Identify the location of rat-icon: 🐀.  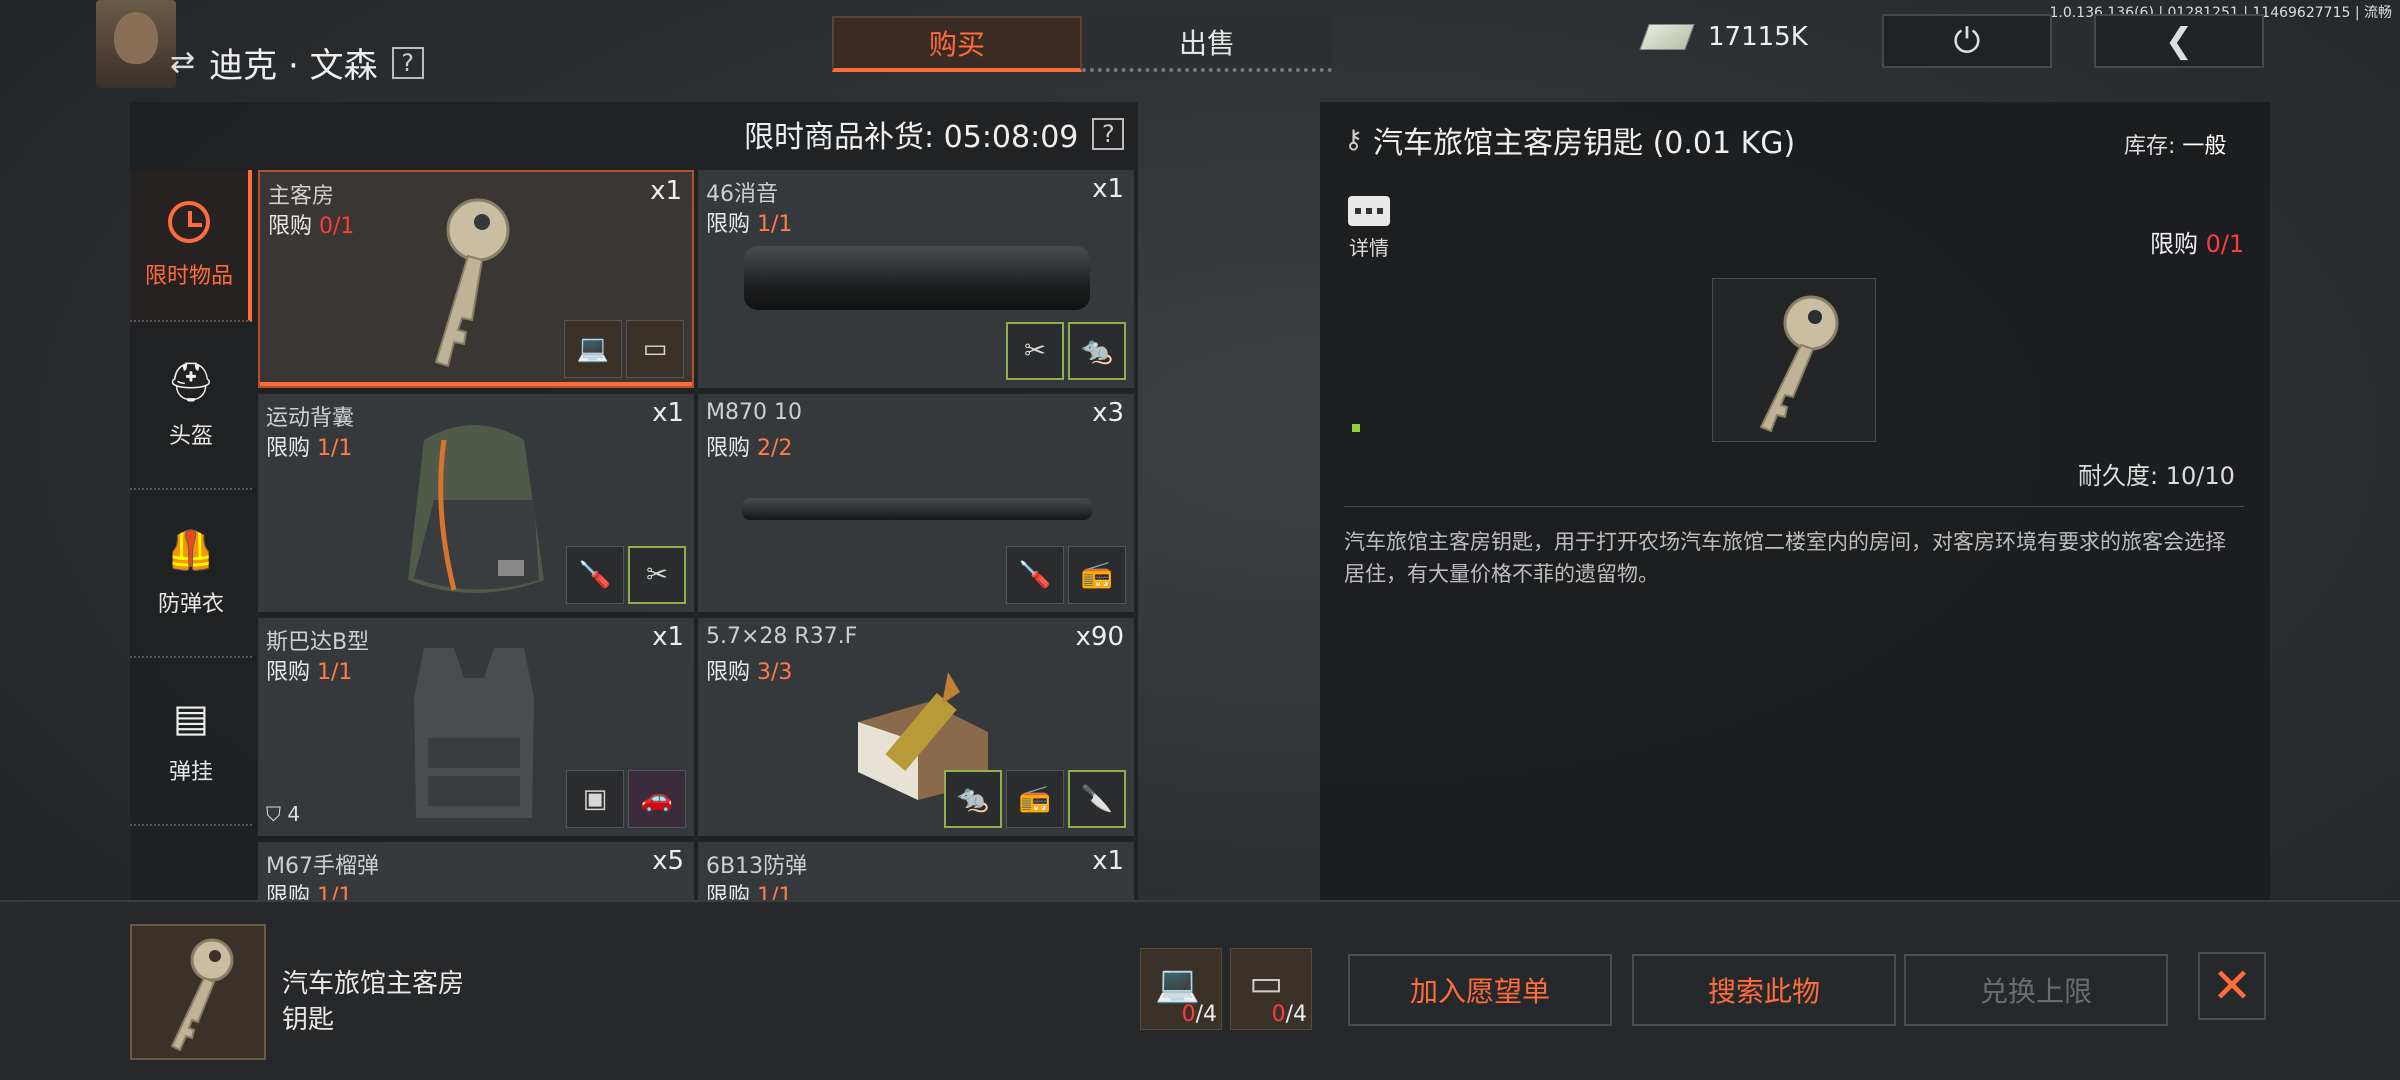
(973, 799).